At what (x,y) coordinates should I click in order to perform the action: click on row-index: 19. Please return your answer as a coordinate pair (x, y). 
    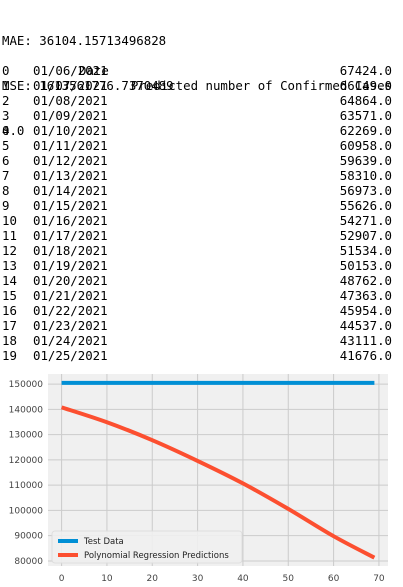
    Looking at the image, I should click on (9, 355).